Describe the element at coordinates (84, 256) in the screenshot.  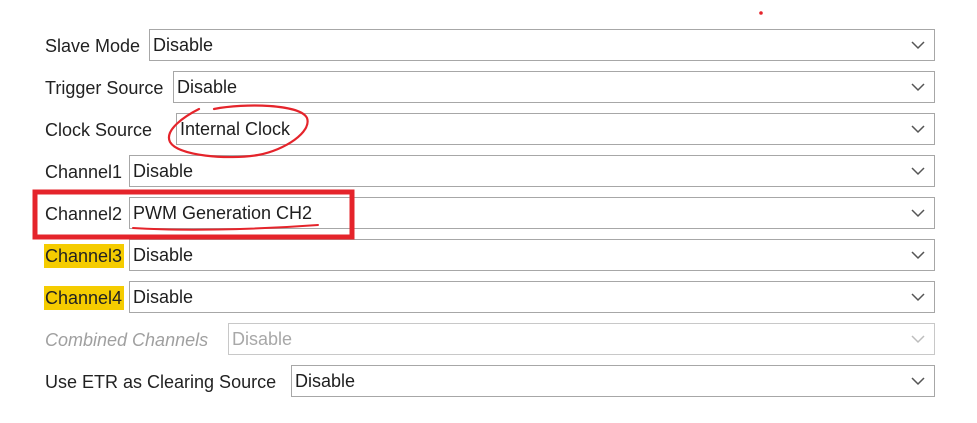
I see `channel3-label: Channel3` at that location.